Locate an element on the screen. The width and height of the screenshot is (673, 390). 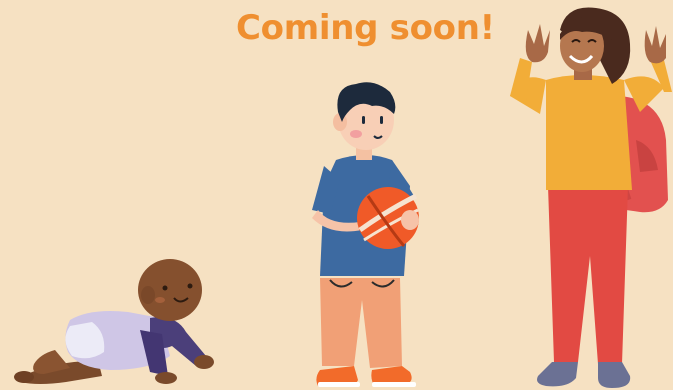
crawling-baby is located at coordinates (114, 321).